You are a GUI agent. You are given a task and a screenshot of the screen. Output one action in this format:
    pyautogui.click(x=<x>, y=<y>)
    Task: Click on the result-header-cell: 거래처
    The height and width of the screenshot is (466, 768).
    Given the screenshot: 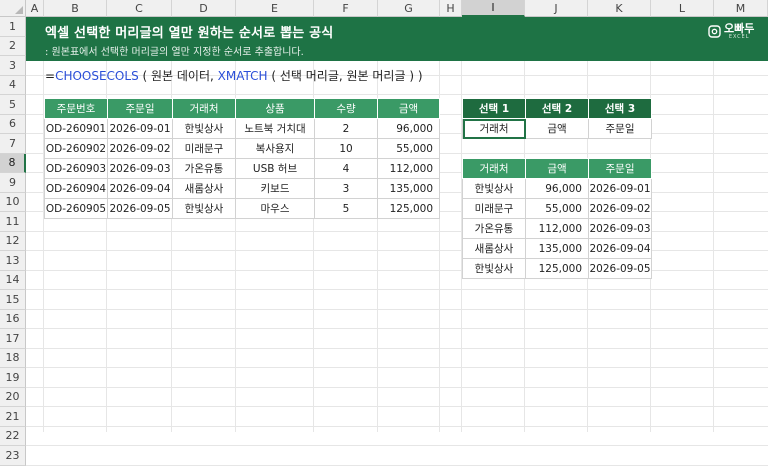 What is the action you would take?
    pyautogui.click(x=494, y=168)
    